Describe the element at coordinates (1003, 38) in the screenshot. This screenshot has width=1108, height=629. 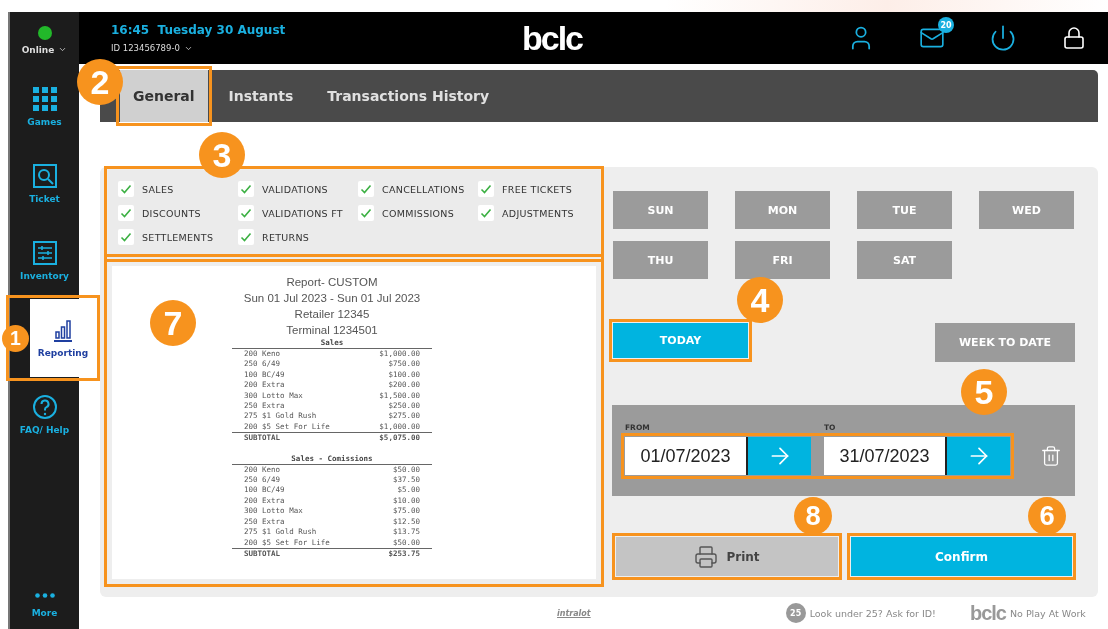
I see `power-button` at that location.